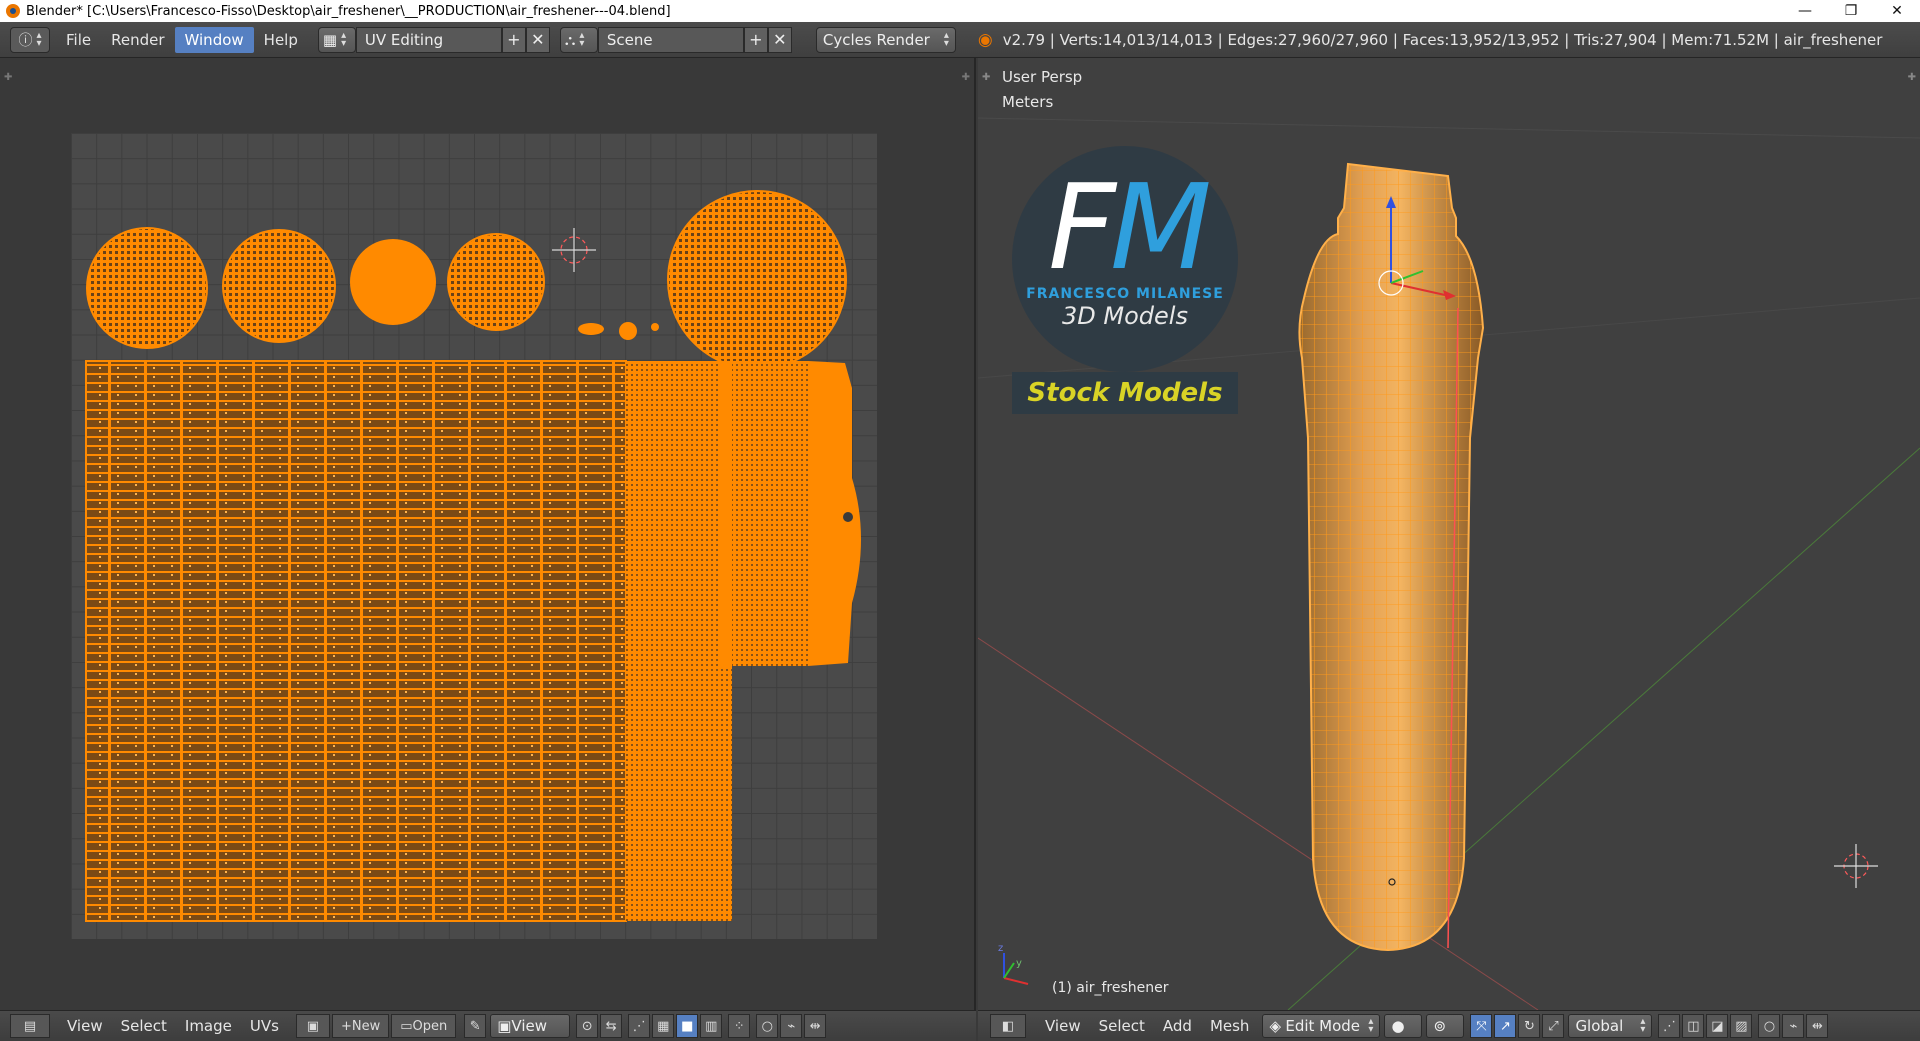 Image resolution: width=1920 pixels, height=1041 pixels. What do you see at coordinates (406, 1026) in the screenshot?
I see `folder-icon: ▭` at bounding box center [406, 1026].